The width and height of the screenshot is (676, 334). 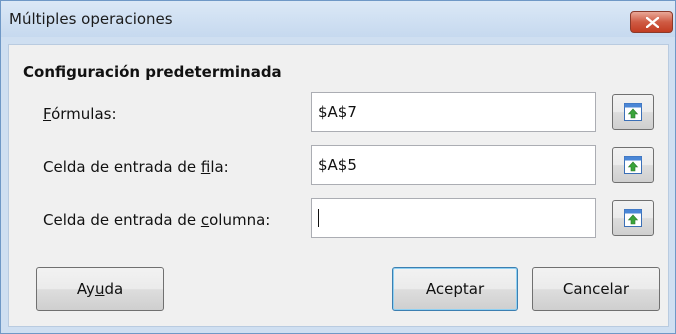 I want to click on formulas-field: $A$7, so click(x=453, y=112).